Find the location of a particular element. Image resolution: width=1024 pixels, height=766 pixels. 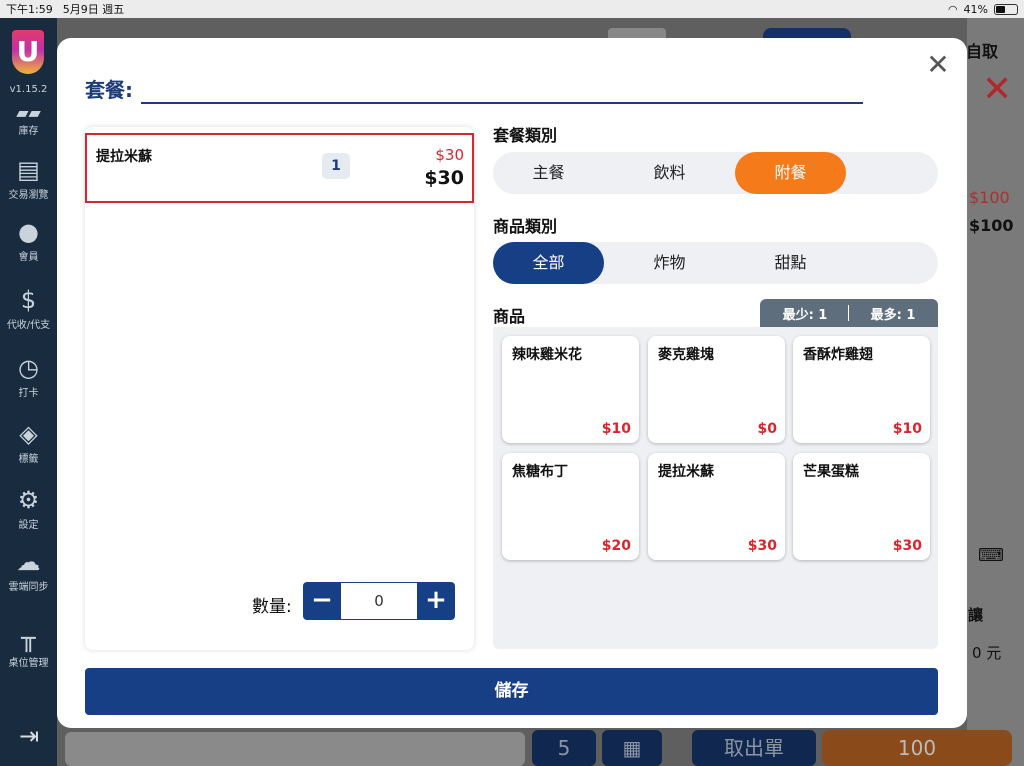

cloud-sync-icon: ☁ is located at coordinates (28, 562).